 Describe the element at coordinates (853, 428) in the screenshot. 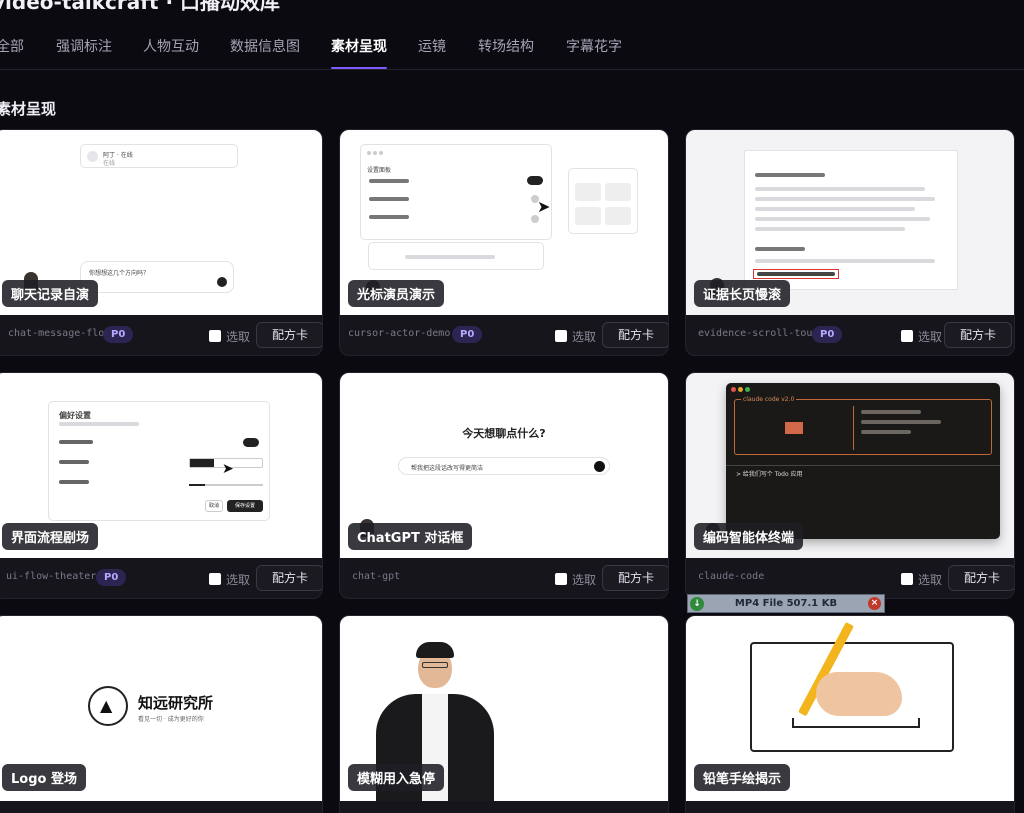

I see `divider` at that location.